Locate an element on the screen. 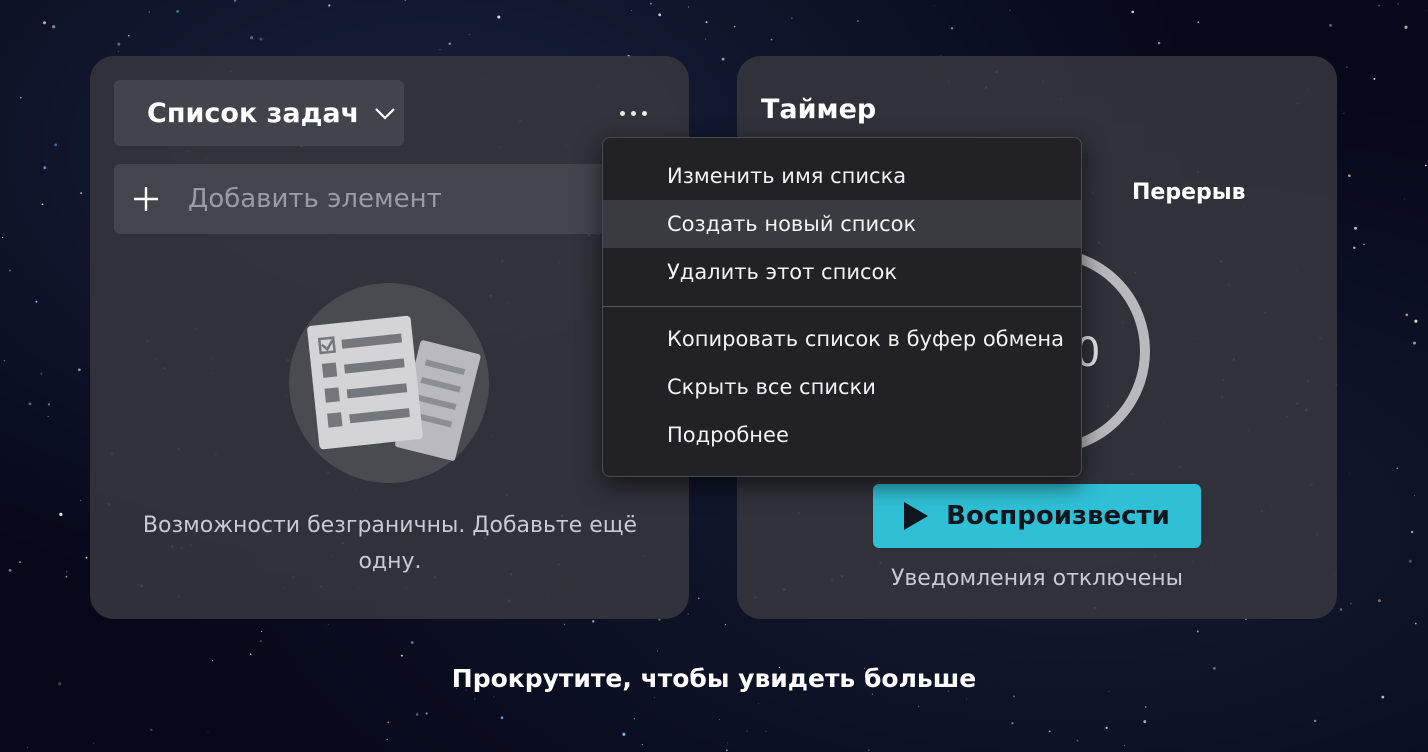  timer-title: Таймер is located at coordinates (819, 109).